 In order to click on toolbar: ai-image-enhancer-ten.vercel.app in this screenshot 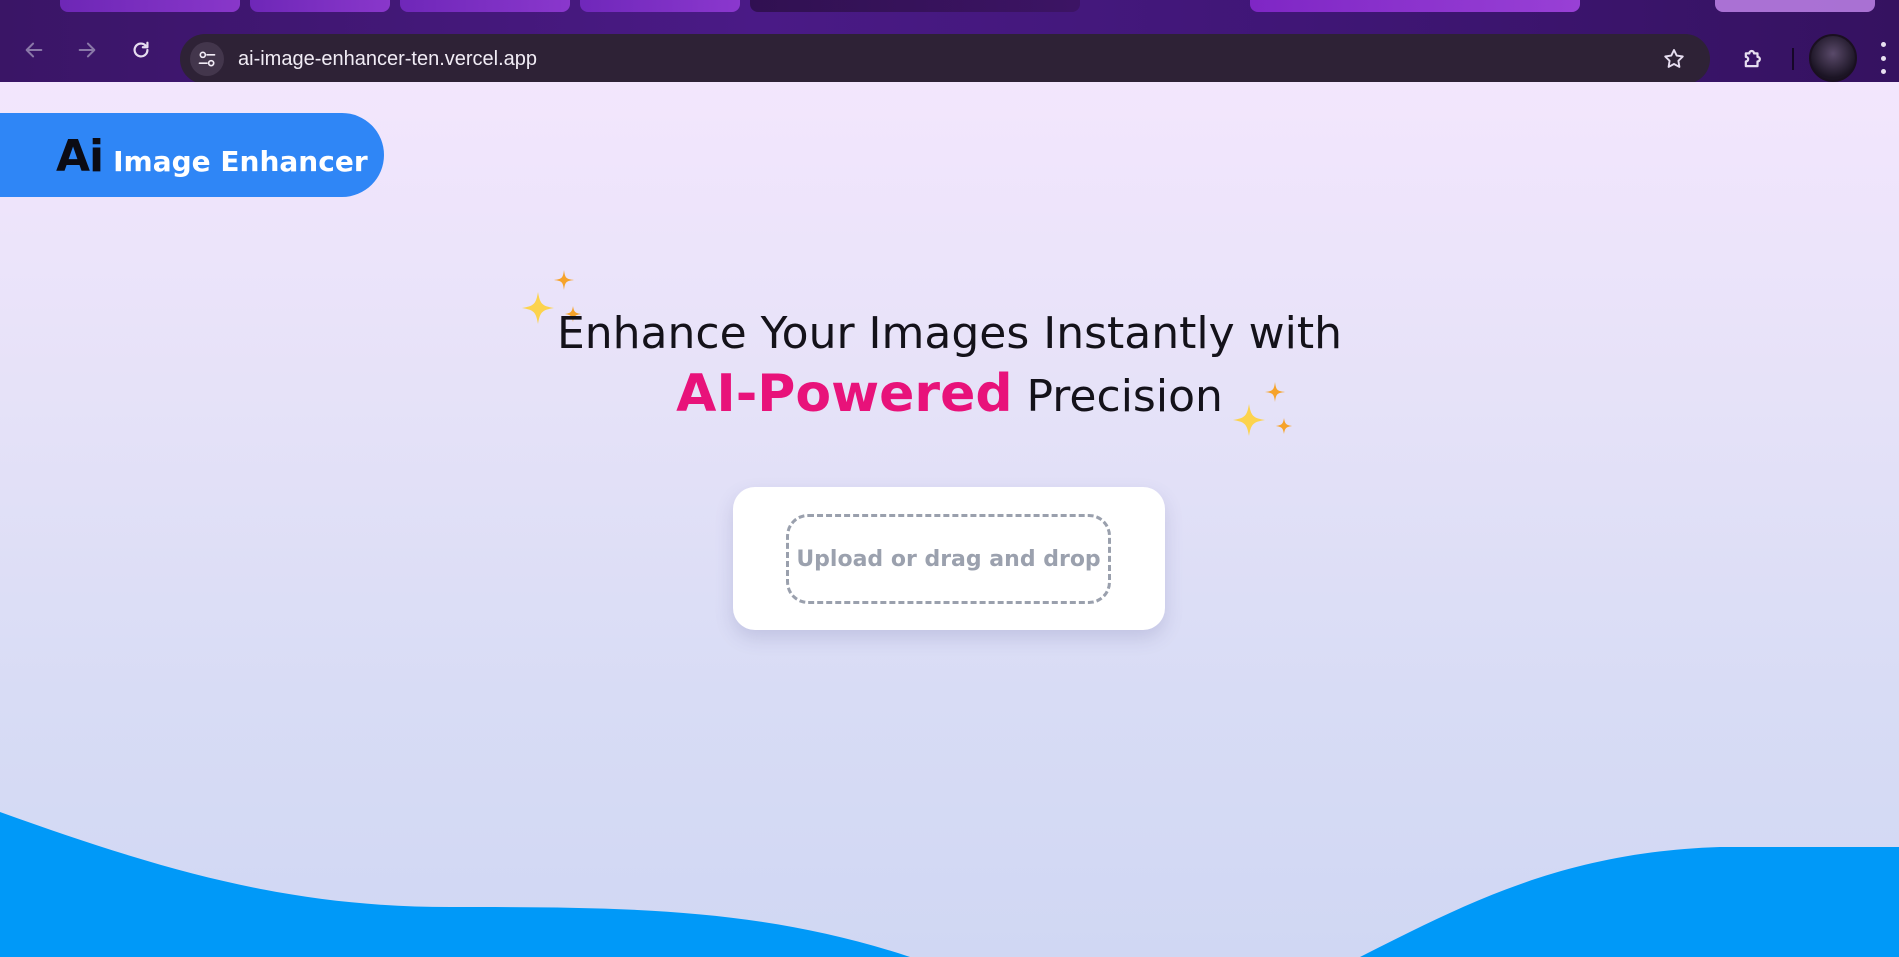, I will do `click(949, 48)`.